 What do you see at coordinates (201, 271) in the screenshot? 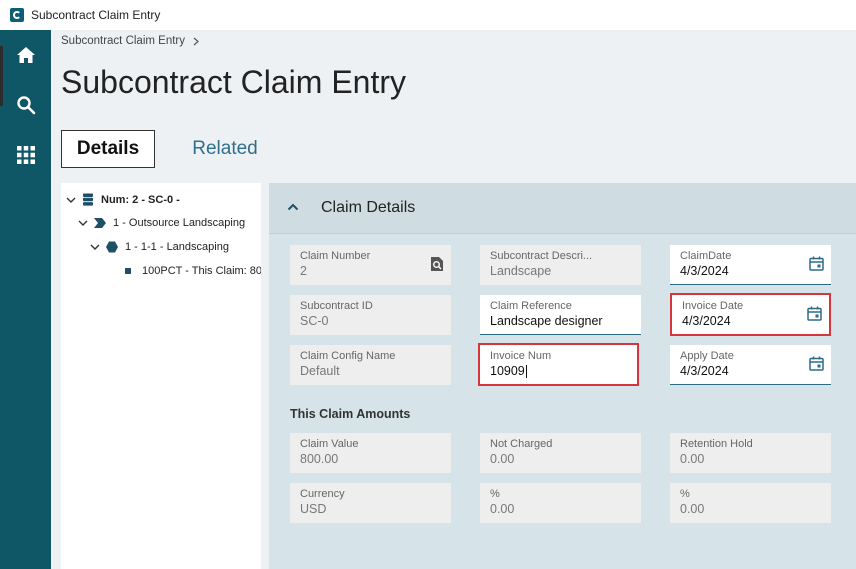
I see `tree-node-label: 100PCT - This Claim: 800` at bounding box center [201, 271].